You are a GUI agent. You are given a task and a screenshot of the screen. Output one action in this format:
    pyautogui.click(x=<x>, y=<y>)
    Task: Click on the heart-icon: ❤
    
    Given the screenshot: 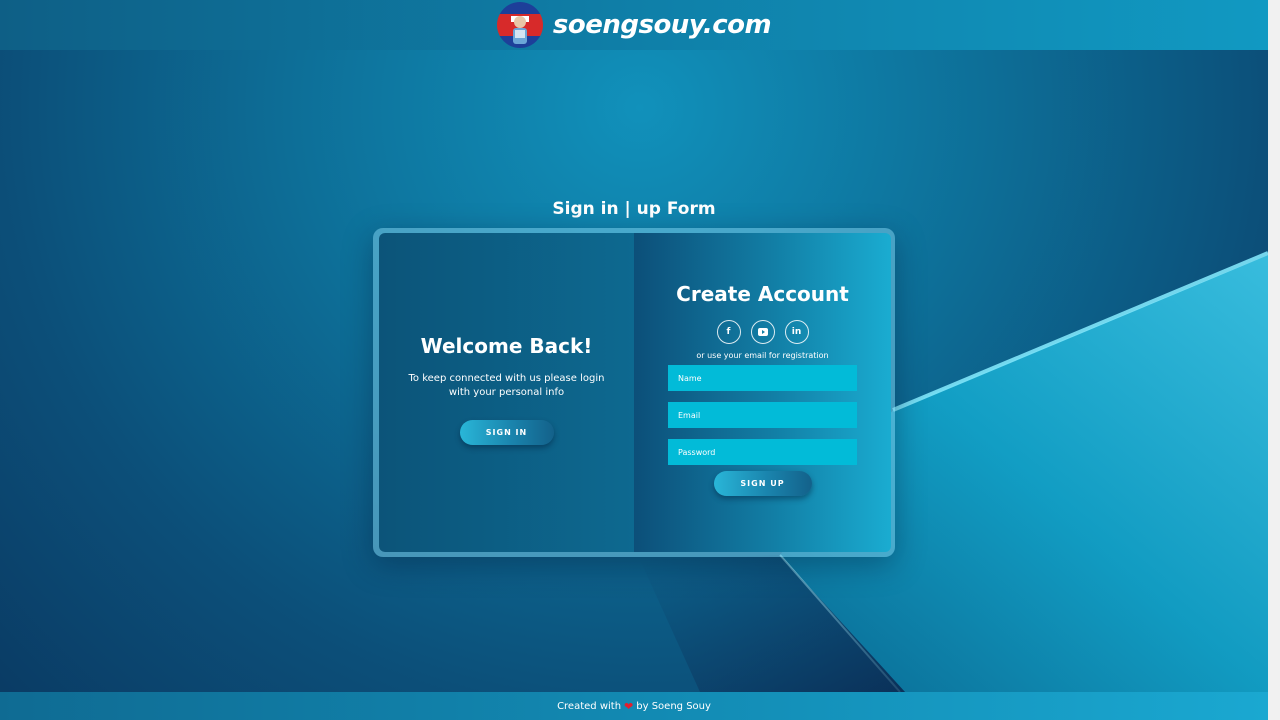 What is the action you would take?
    pyautogui.click(x=629, y=706)
    